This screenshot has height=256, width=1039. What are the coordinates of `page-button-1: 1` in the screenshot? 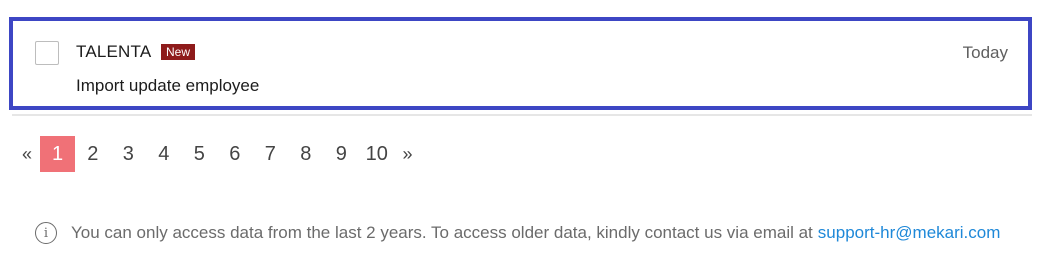 It's located at (57, 154).